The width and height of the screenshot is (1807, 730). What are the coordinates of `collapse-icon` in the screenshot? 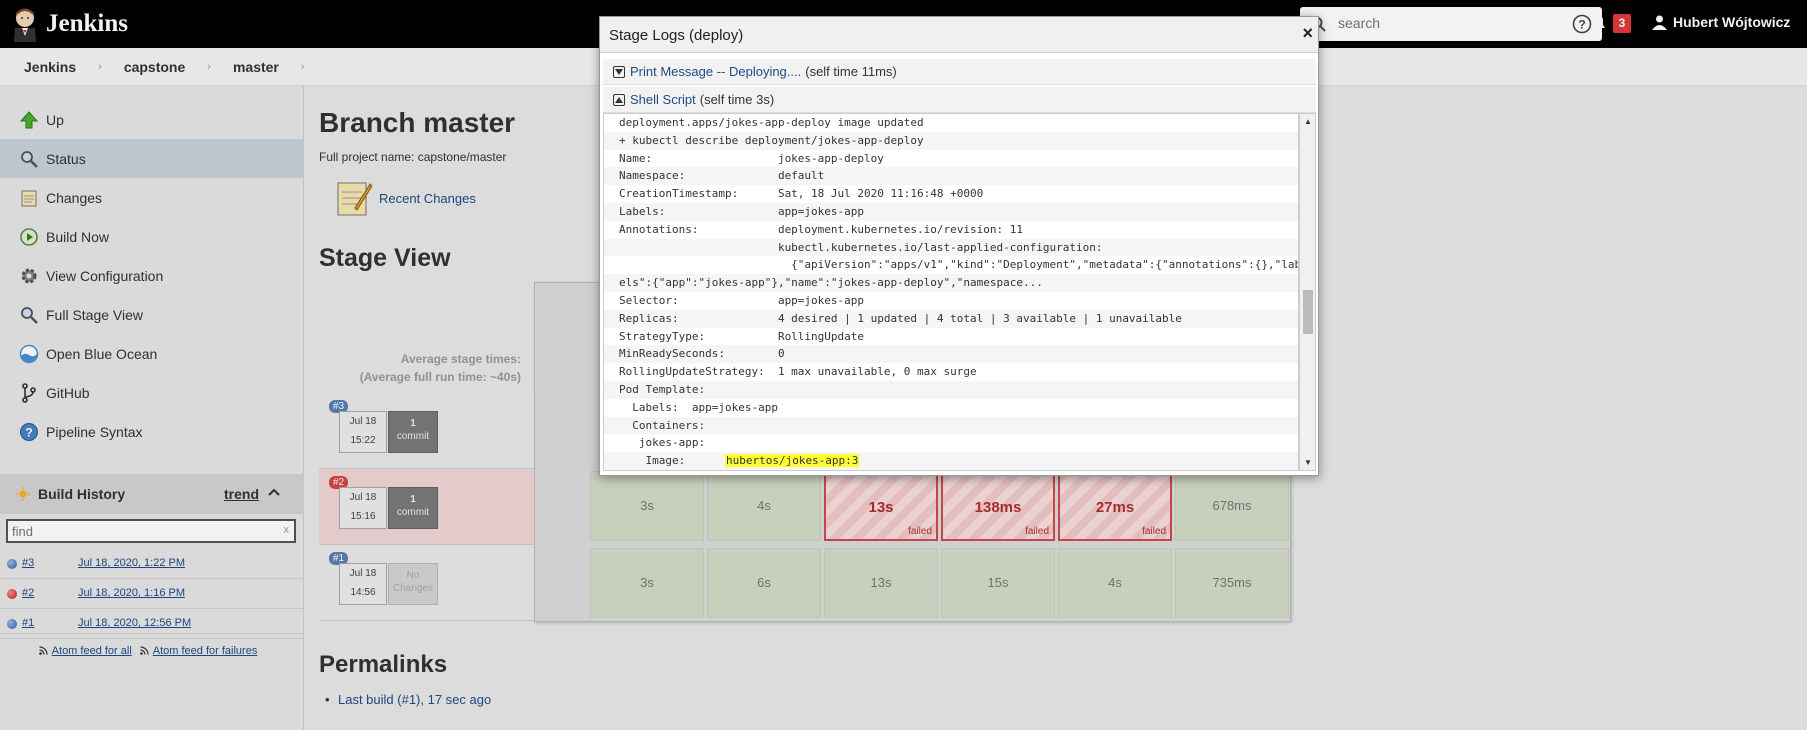 It's located at (619, 99).